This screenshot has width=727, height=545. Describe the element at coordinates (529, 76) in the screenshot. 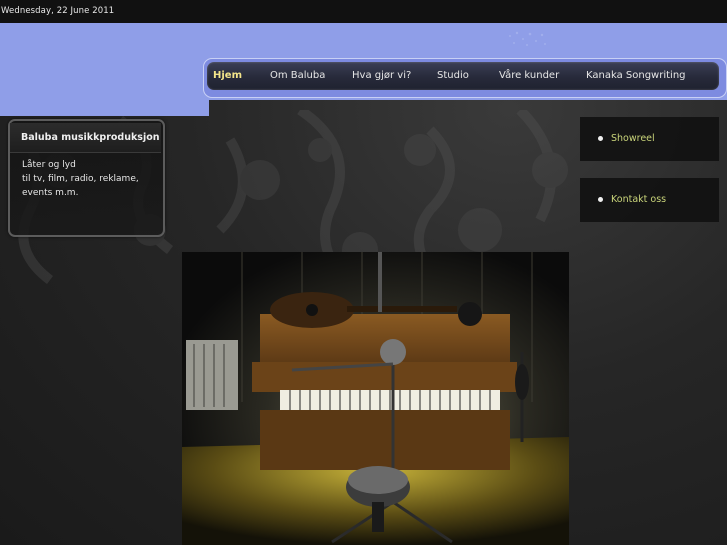

I see `nav-item-vare-kunder: Våre kunder` at that location.